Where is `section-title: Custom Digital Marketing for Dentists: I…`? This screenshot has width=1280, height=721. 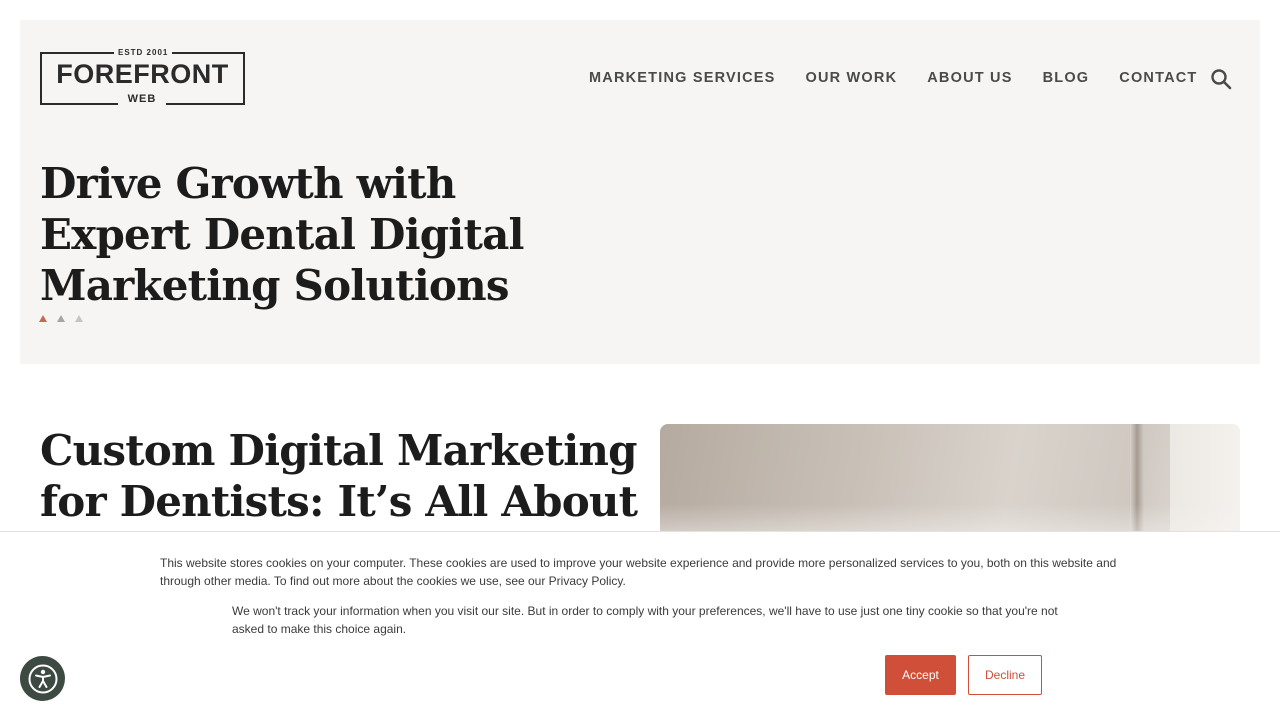 section-title: Custom Digital Marketing for Dentists: I… is located at coordinates (340, 476).